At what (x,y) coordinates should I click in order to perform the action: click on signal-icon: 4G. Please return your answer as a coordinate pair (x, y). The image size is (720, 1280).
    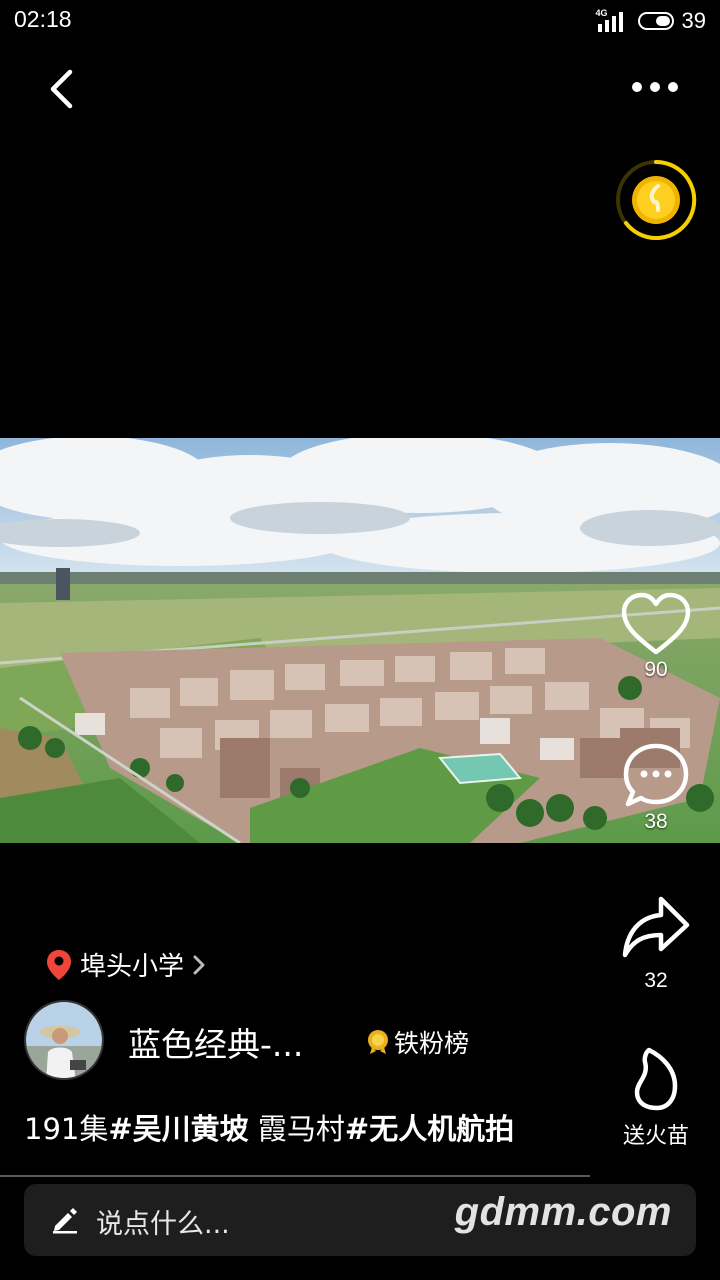
    Looking at the image, I should click on (612, 20).